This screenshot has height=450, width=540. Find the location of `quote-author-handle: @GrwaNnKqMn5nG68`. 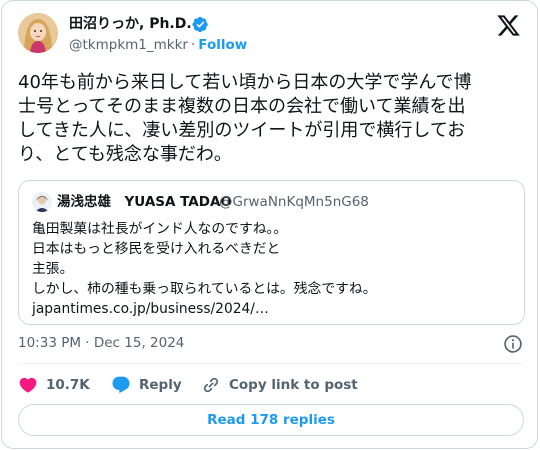

quote-author-handle: @GrwaNnKqMn5nG68 is located at coordinates (294, 202).